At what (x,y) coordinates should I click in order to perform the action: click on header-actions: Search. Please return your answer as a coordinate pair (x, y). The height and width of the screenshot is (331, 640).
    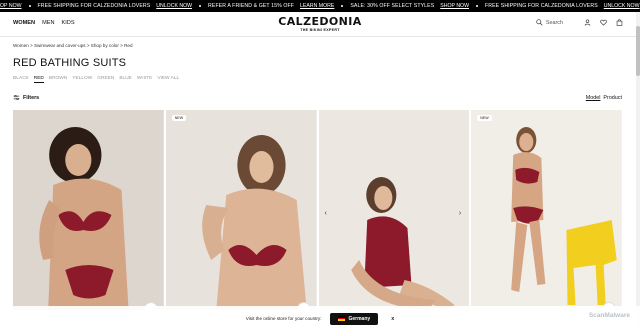
    Looking at the image, I should click on (579, 22).